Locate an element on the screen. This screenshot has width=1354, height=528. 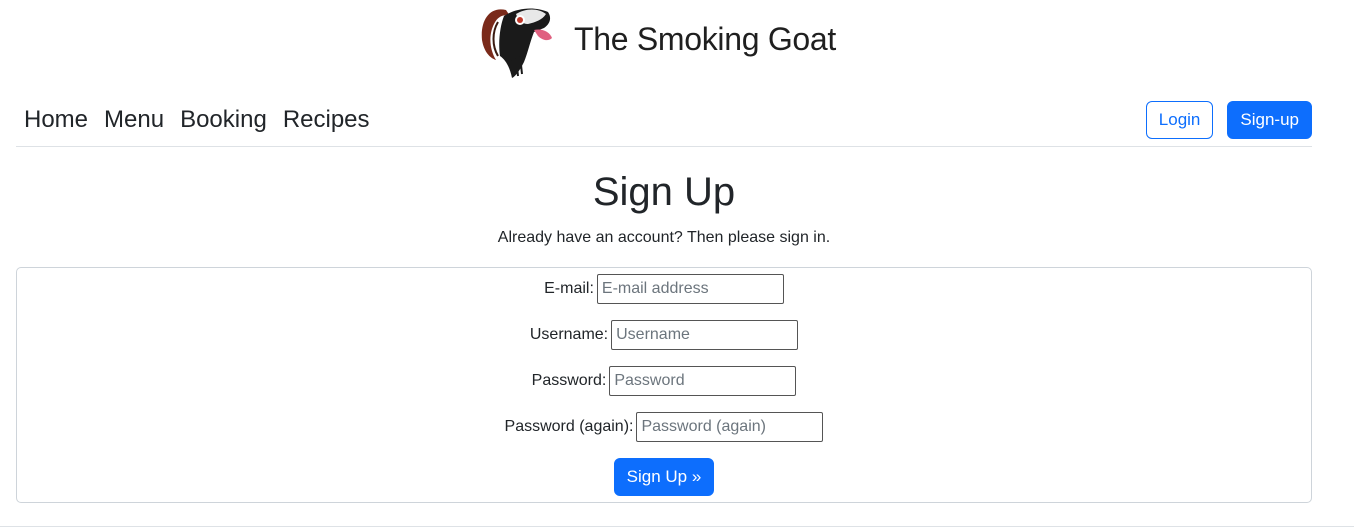
brand: The Smoking Goat is located at coordinates (656, 41).